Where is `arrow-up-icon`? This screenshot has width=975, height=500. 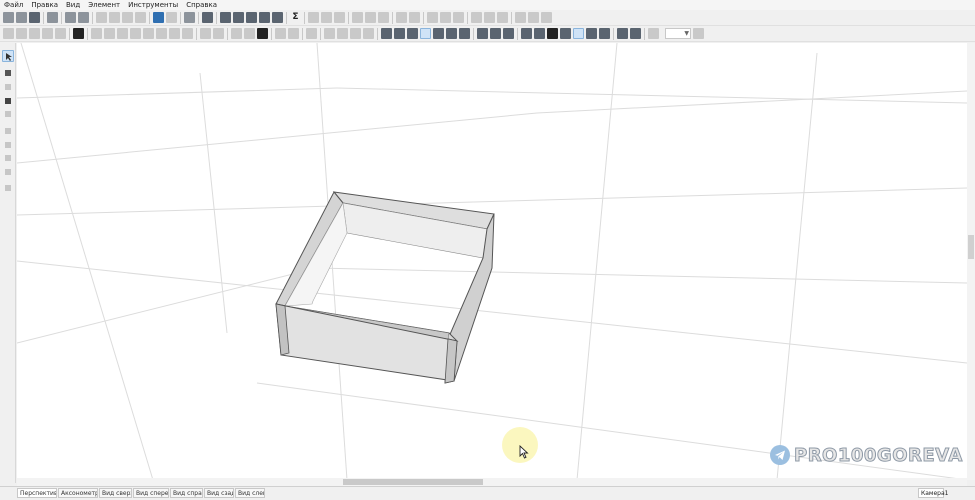 arrow-up-icon is located at coordinates (109, 33).